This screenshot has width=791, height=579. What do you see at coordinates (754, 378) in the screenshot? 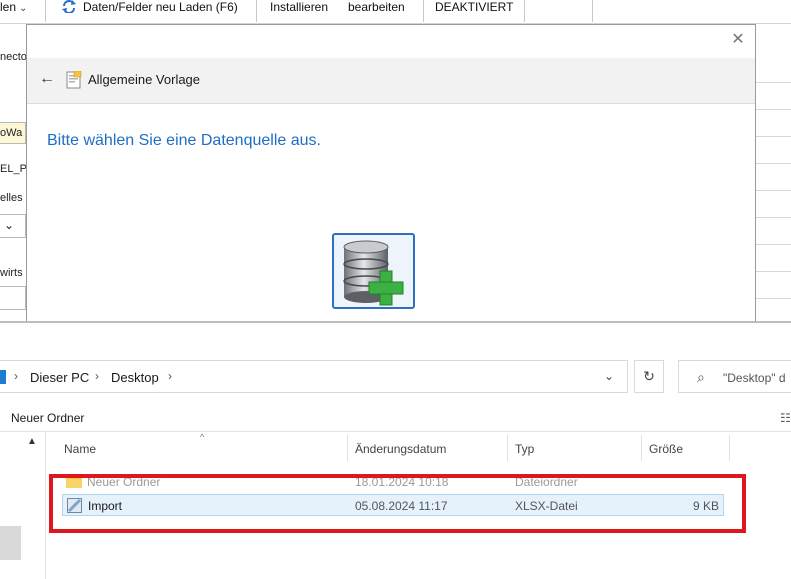
I see `search-placeholder: "Desktop" d` at bounding box center [754, 378].